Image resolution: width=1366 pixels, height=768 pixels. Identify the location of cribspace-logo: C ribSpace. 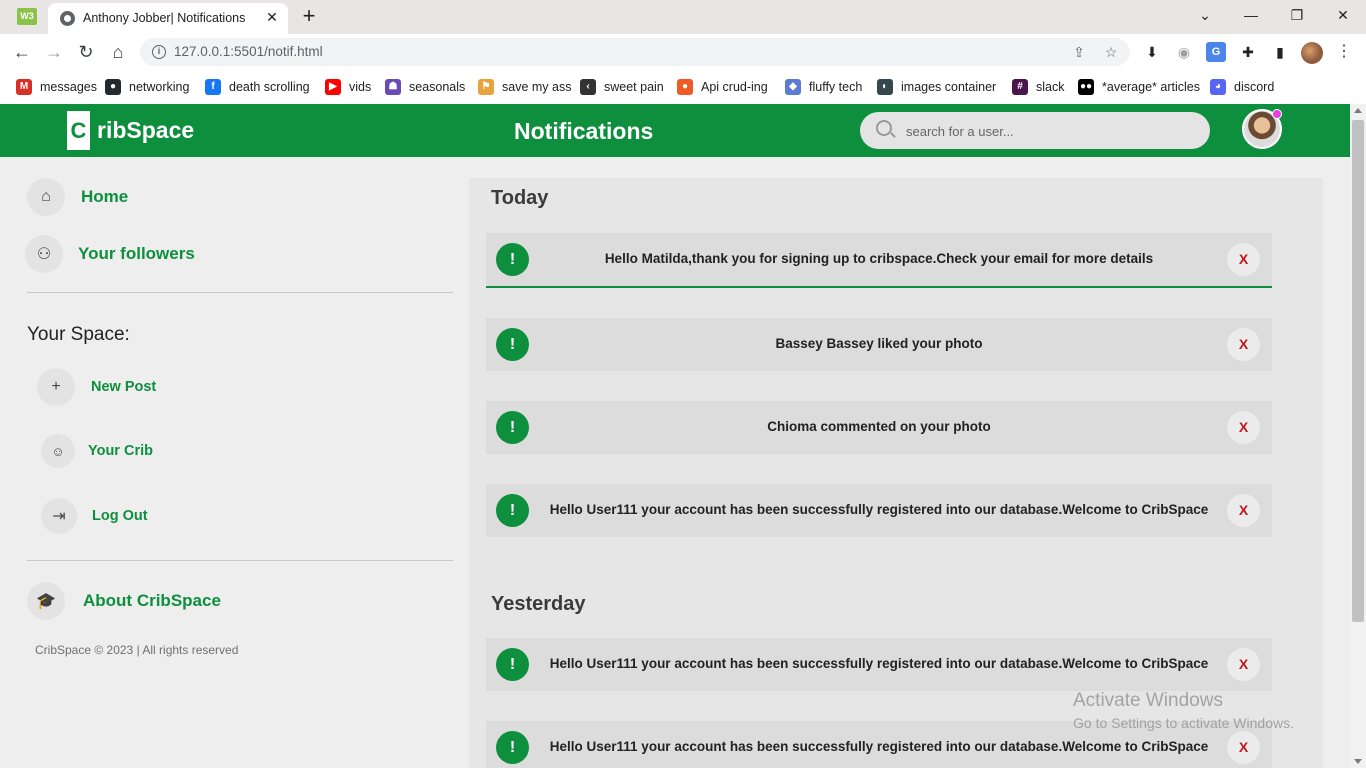
(130, 130).